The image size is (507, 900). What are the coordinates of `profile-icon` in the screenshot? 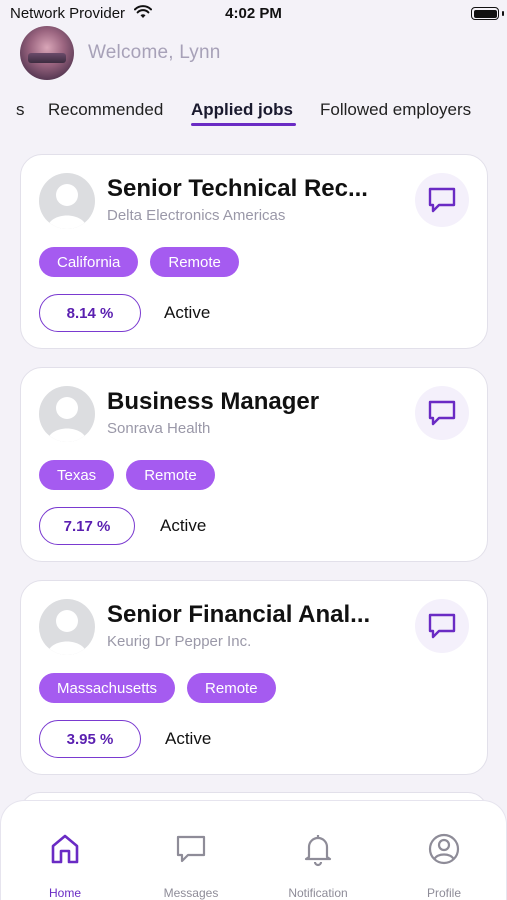 It's located at (444, 849).